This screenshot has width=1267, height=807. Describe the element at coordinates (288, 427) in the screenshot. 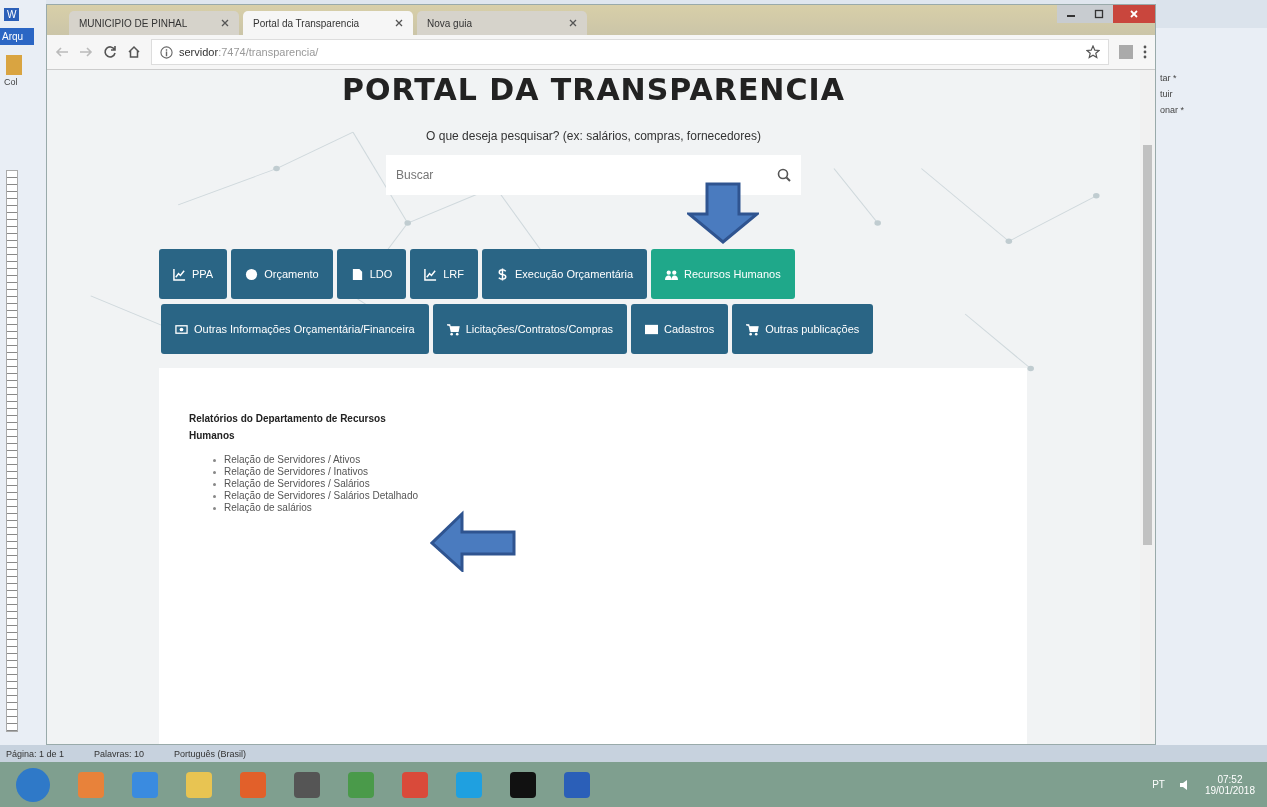

I see `panel-title: Relatórios do Departamento de Recursos Humanos` at that location.